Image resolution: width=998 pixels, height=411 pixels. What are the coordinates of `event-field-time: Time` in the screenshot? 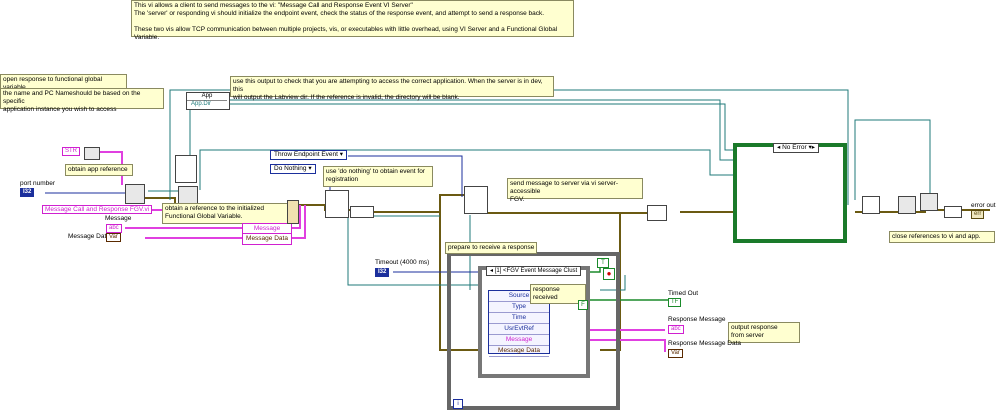 It's located at (519, 318).